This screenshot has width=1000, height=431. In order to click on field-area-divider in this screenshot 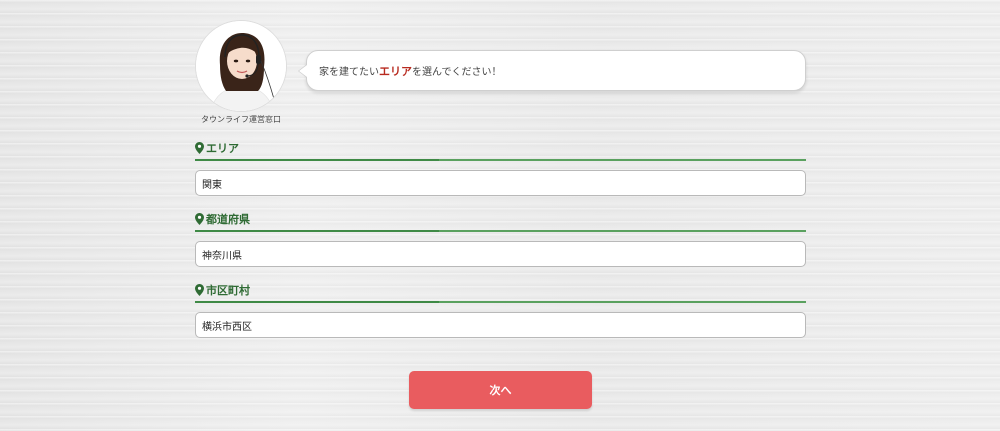, I will do `click(500, 160)`.